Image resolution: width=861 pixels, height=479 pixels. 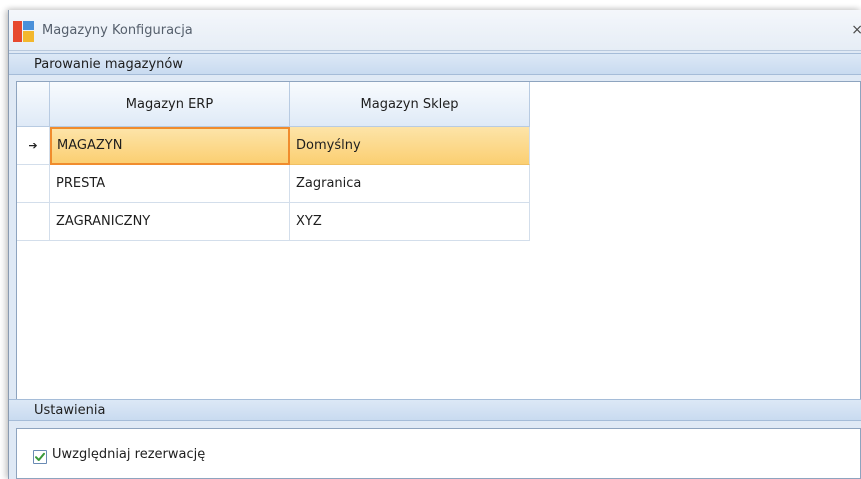 What do you see at coordinates (117, 30) in the screenshot?
I see `window-title: Magazyny Konfiguracja` at bounding box center [117, 30].